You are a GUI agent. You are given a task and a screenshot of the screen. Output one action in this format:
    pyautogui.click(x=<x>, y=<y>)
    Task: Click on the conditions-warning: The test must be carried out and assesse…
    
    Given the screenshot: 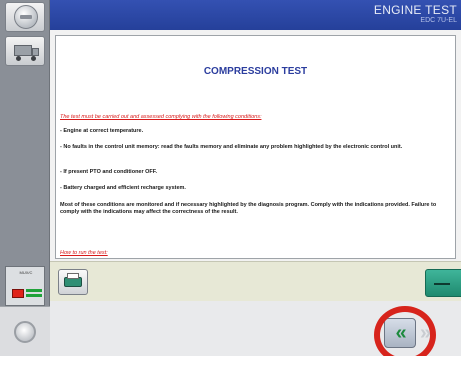 What is the action you would take?
    pyautogui.click(x=161, y=117)
    